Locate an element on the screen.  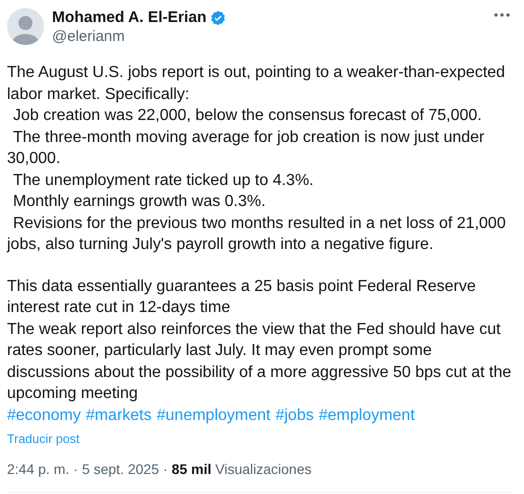
post-text: Revisions for the previous two months resulted in a net loss of 21,000 jobs, also turning July's payroll growth into a negative figure. is located at coordinates (257, 234).